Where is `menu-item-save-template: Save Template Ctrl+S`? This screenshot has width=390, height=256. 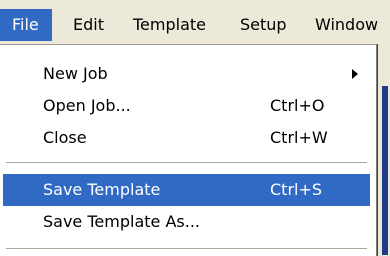
menu-item-save-template: Save Template Ctrl+S is located at coordinates (186, 190).